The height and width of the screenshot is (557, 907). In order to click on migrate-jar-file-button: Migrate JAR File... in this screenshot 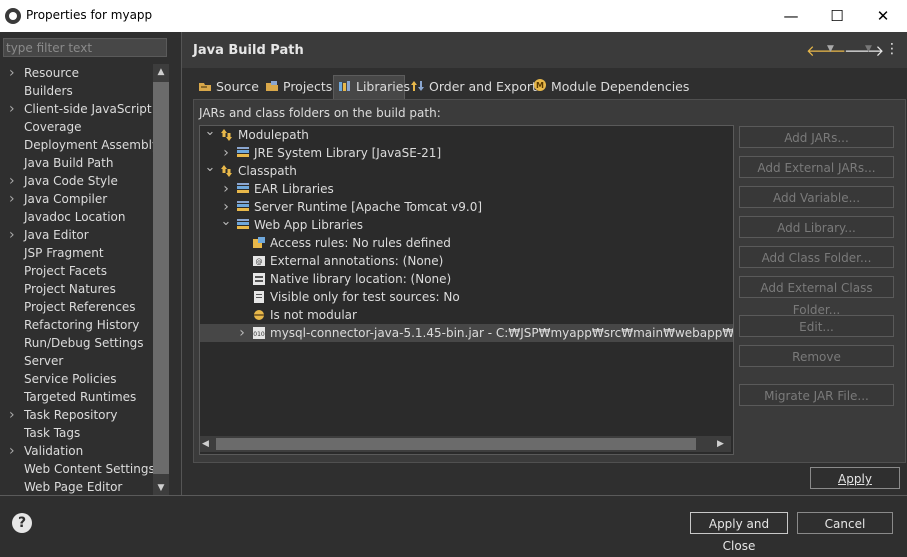, I will do `click(816, 395)`.